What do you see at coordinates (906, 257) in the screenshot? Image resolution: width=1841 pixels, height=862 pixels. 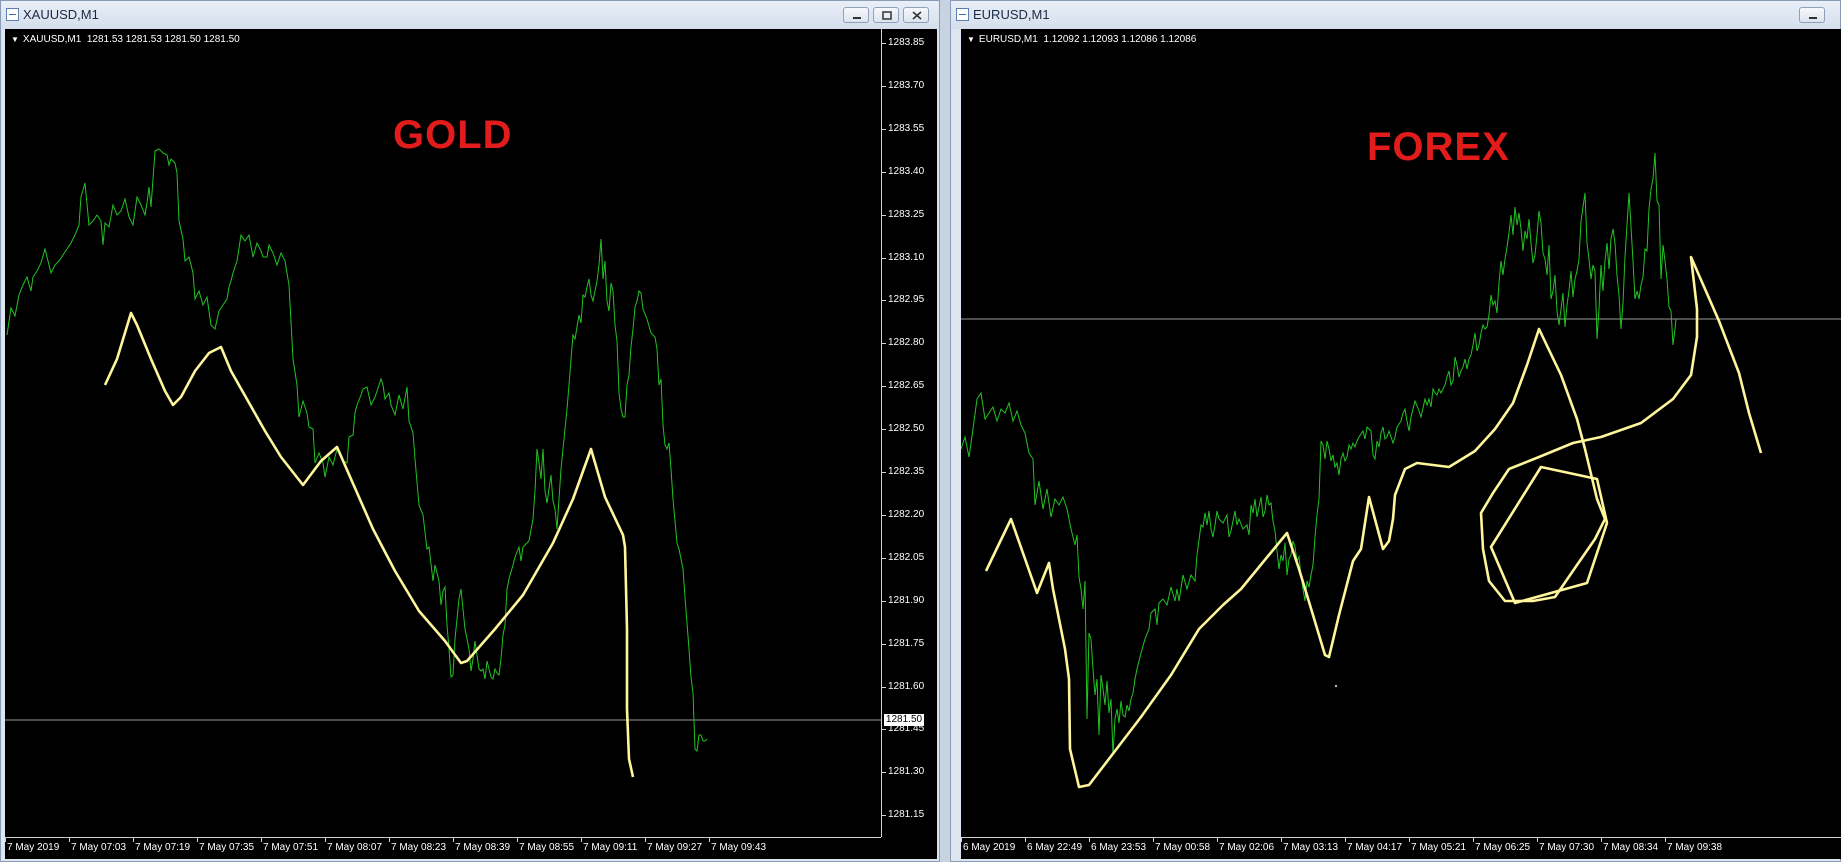 I see `y-axis-label: 1283.10` at bounding box center [906, 257].